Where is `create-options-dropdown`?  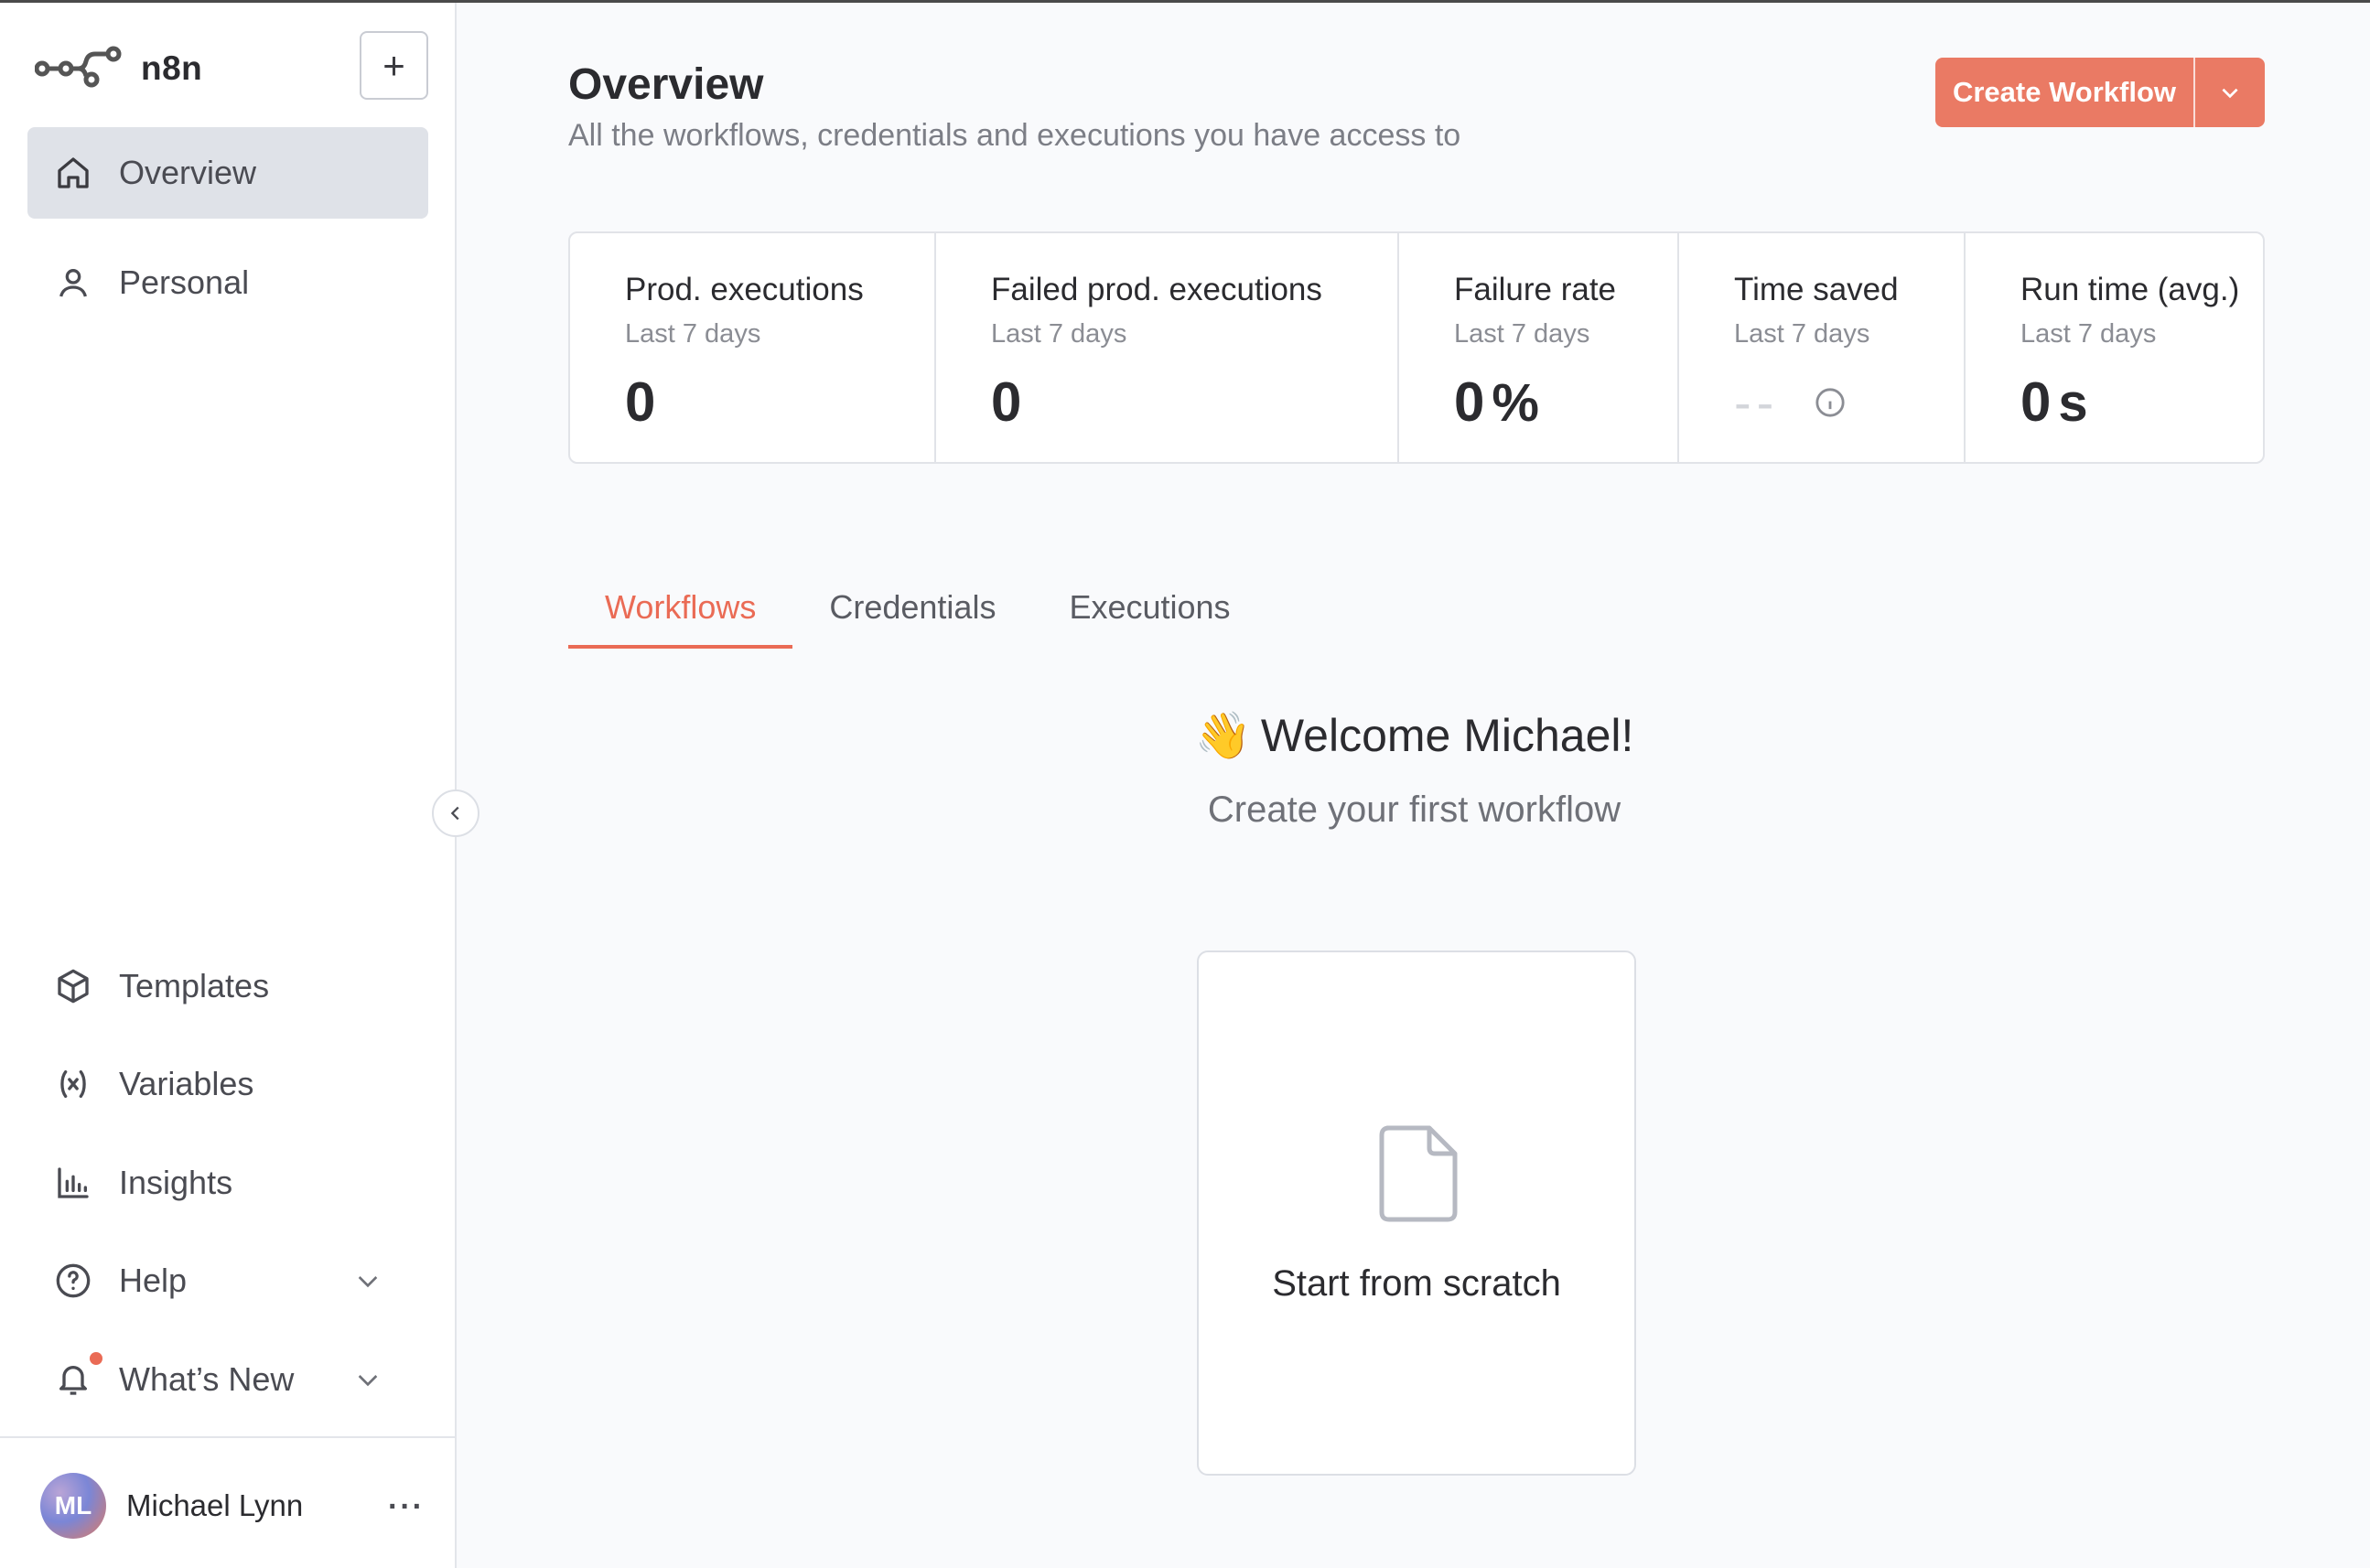 create-options-dropdown is located at coordinates (2230, 92).